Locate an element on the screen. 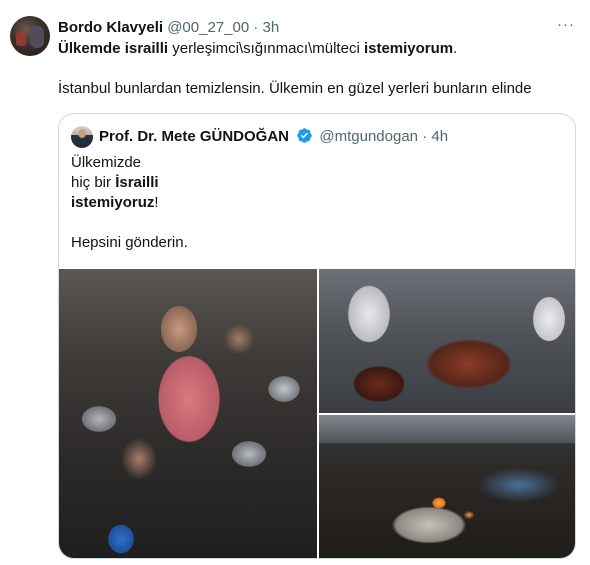 This screenshot has width=590, height=565. quoted-author-name: Prof. Dr. Mete GÜNDOĞAN is located at coordinates (194, 136).